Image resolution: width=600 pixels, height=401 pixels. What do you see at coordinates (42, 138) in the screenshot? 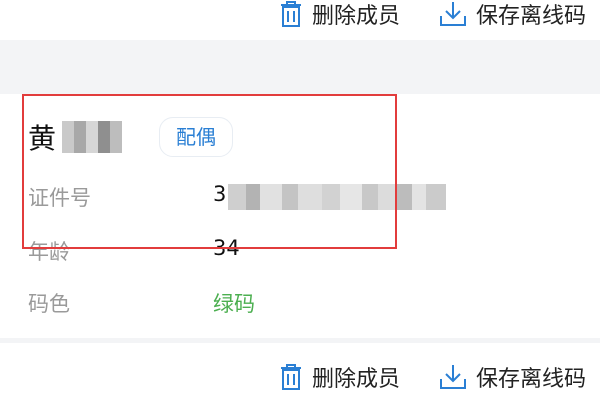
I see `member-name-text: 黄` at bounding box center [42, 138].